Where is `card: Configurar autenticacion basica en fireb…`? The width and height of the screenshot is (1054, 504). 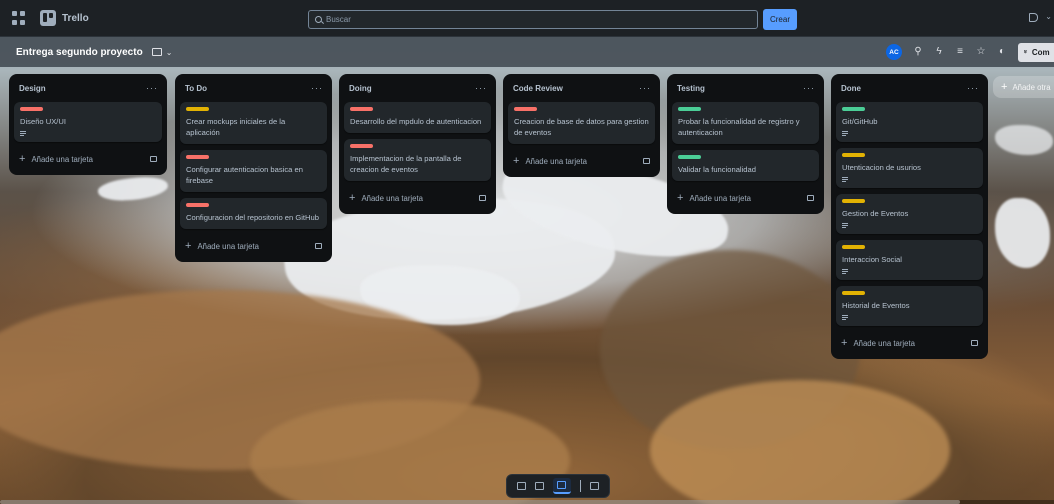
card: Configurar autenticacion basica en fireb… is located at coordinates (253, 171).